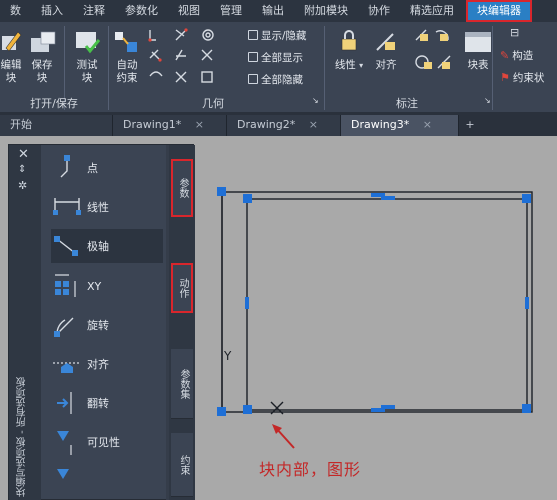 This screenshot has height=500, width=557. What do you see at coordinates (273, 11) in the screenshot?
I see `menu-item-output: 输出` at bounding box center [273, 11].